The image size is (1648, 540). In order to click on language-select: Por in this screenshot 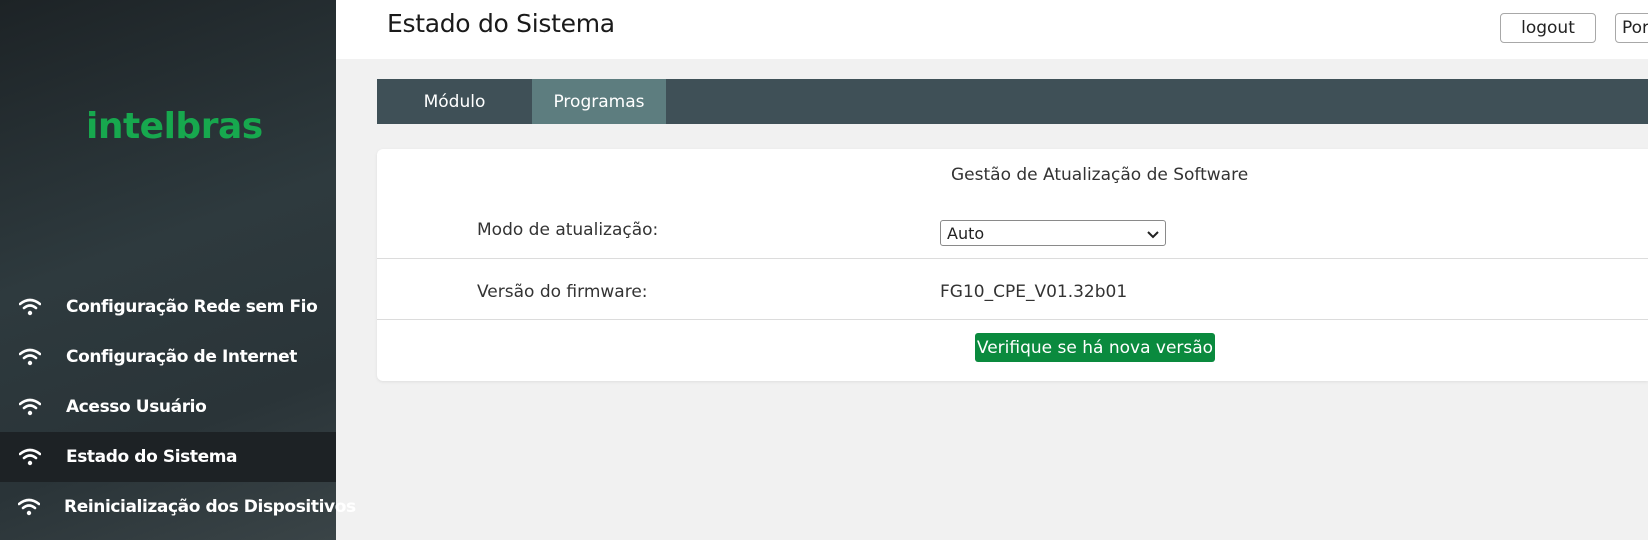, I will do `click(1631, 28)`.